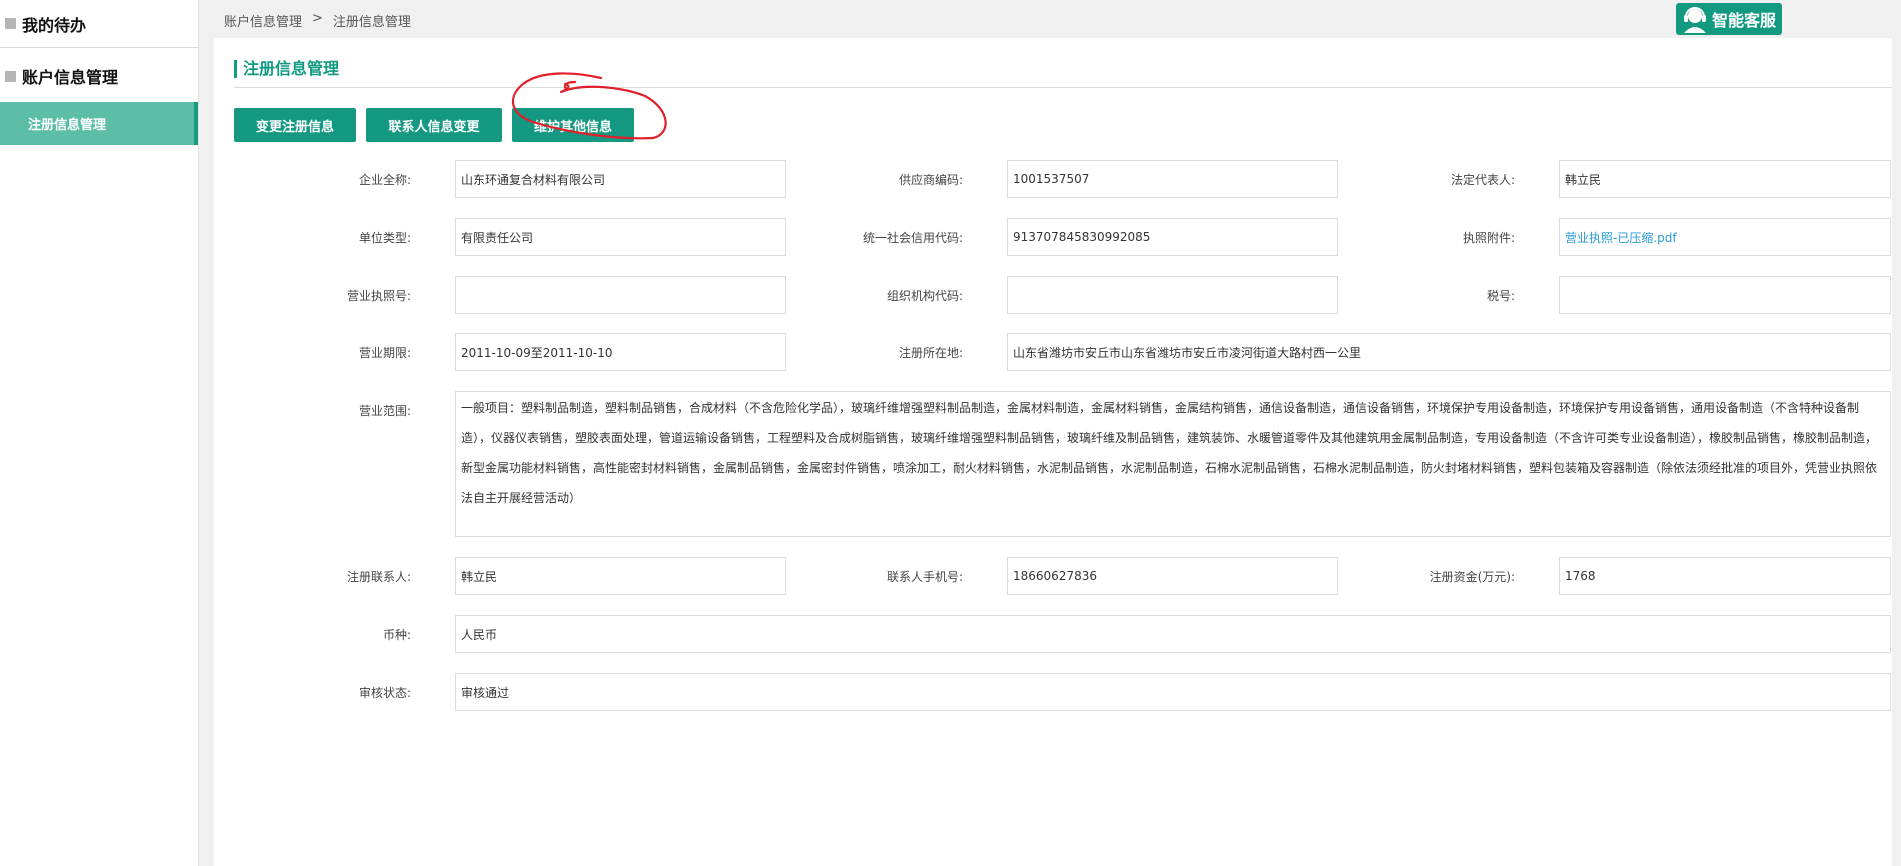 This screenshot has width=1901, height=866. Describe the element at coordinates (1500, 296) in the screenshot. I see `tax-number-label: 税号:` at that location.